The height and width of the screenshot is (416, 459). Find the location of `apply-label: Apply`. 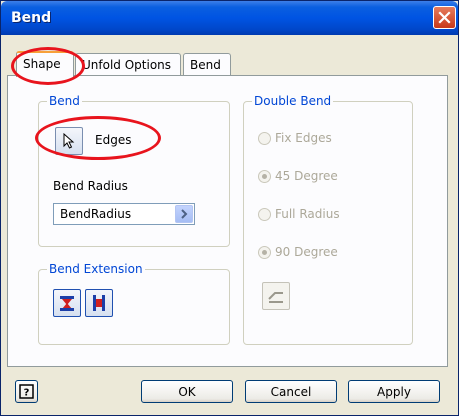

apply-label: Apply is located at coordinates (394, 391).